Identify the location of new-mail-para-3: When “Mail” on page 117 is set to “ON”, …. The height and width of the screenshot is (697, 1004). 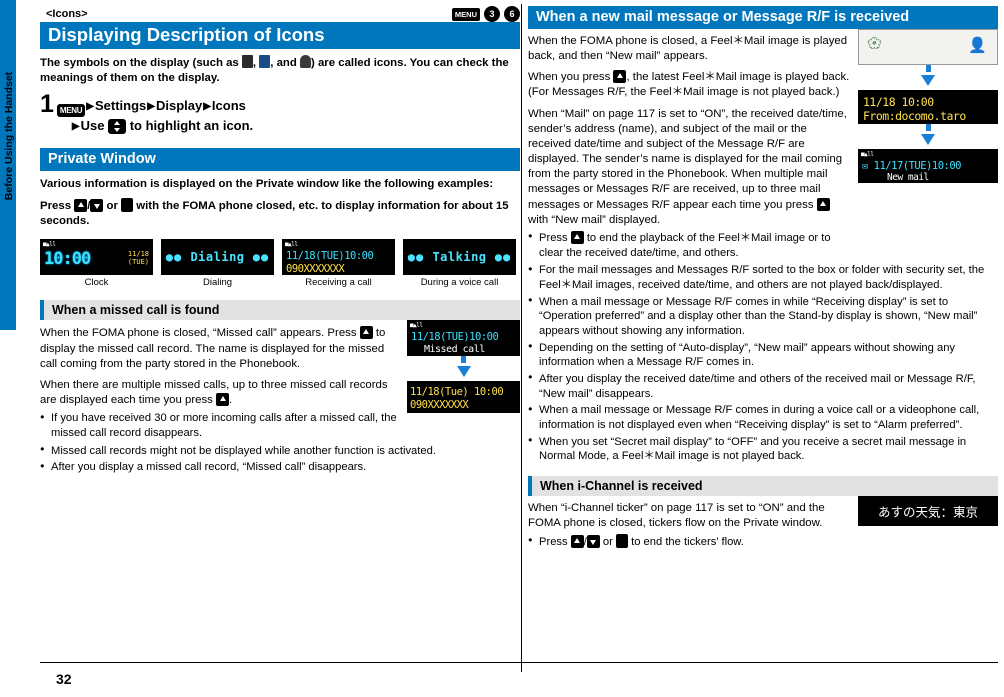
(687, 166).